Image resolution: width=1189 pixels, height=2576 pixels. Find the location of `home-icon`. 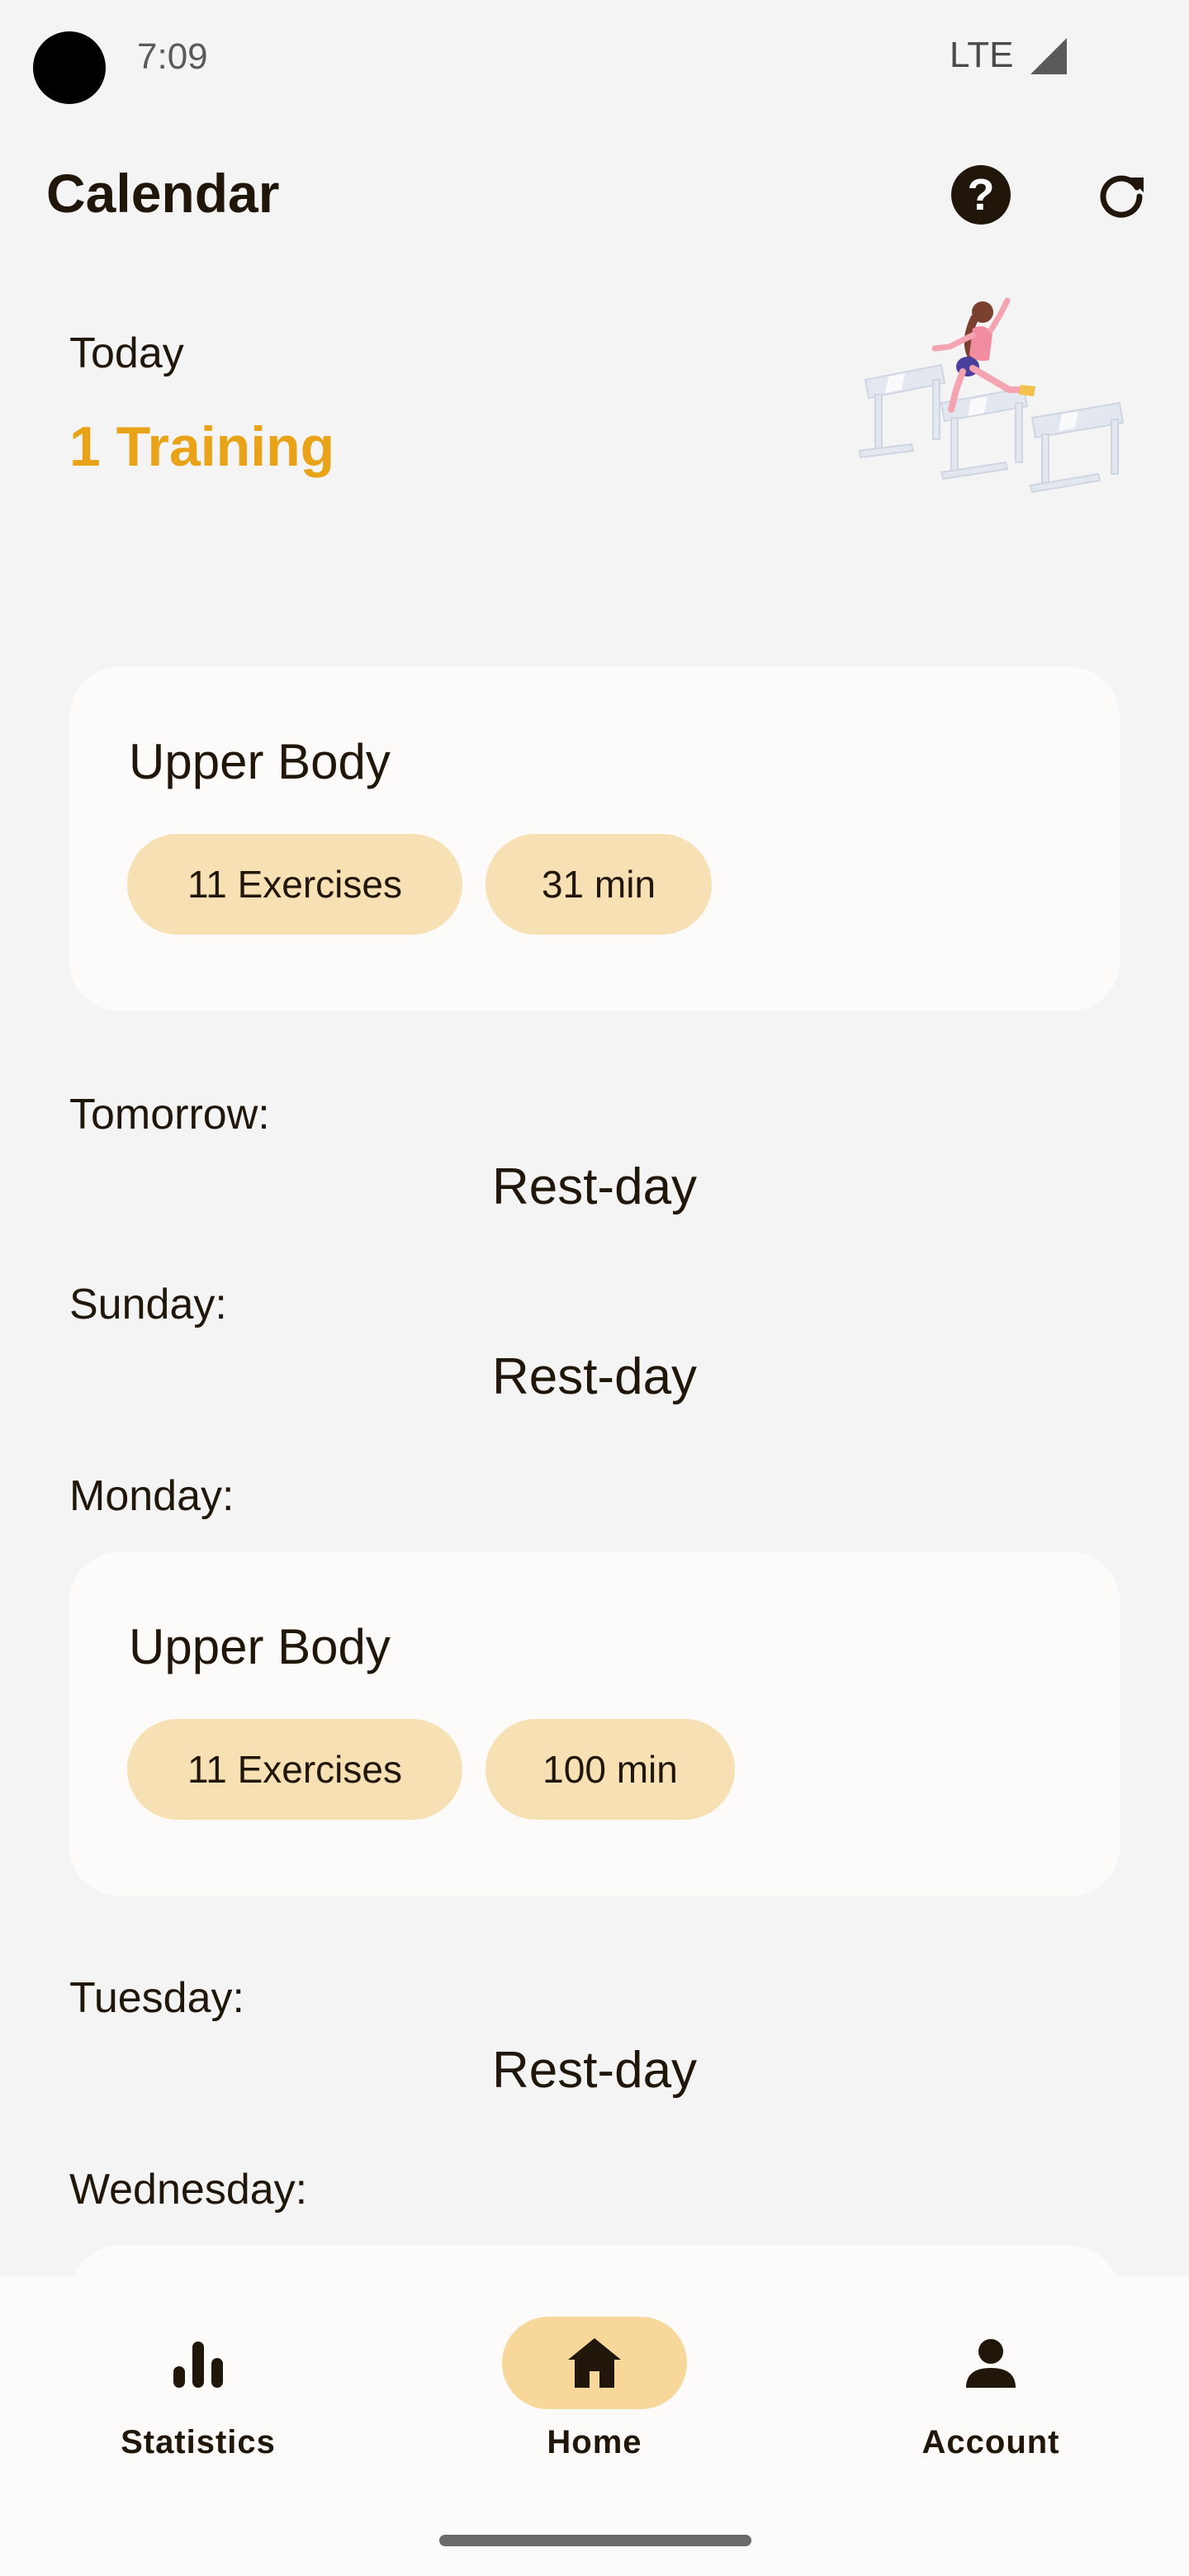

home-icon is located at coordinates (594, 2363).